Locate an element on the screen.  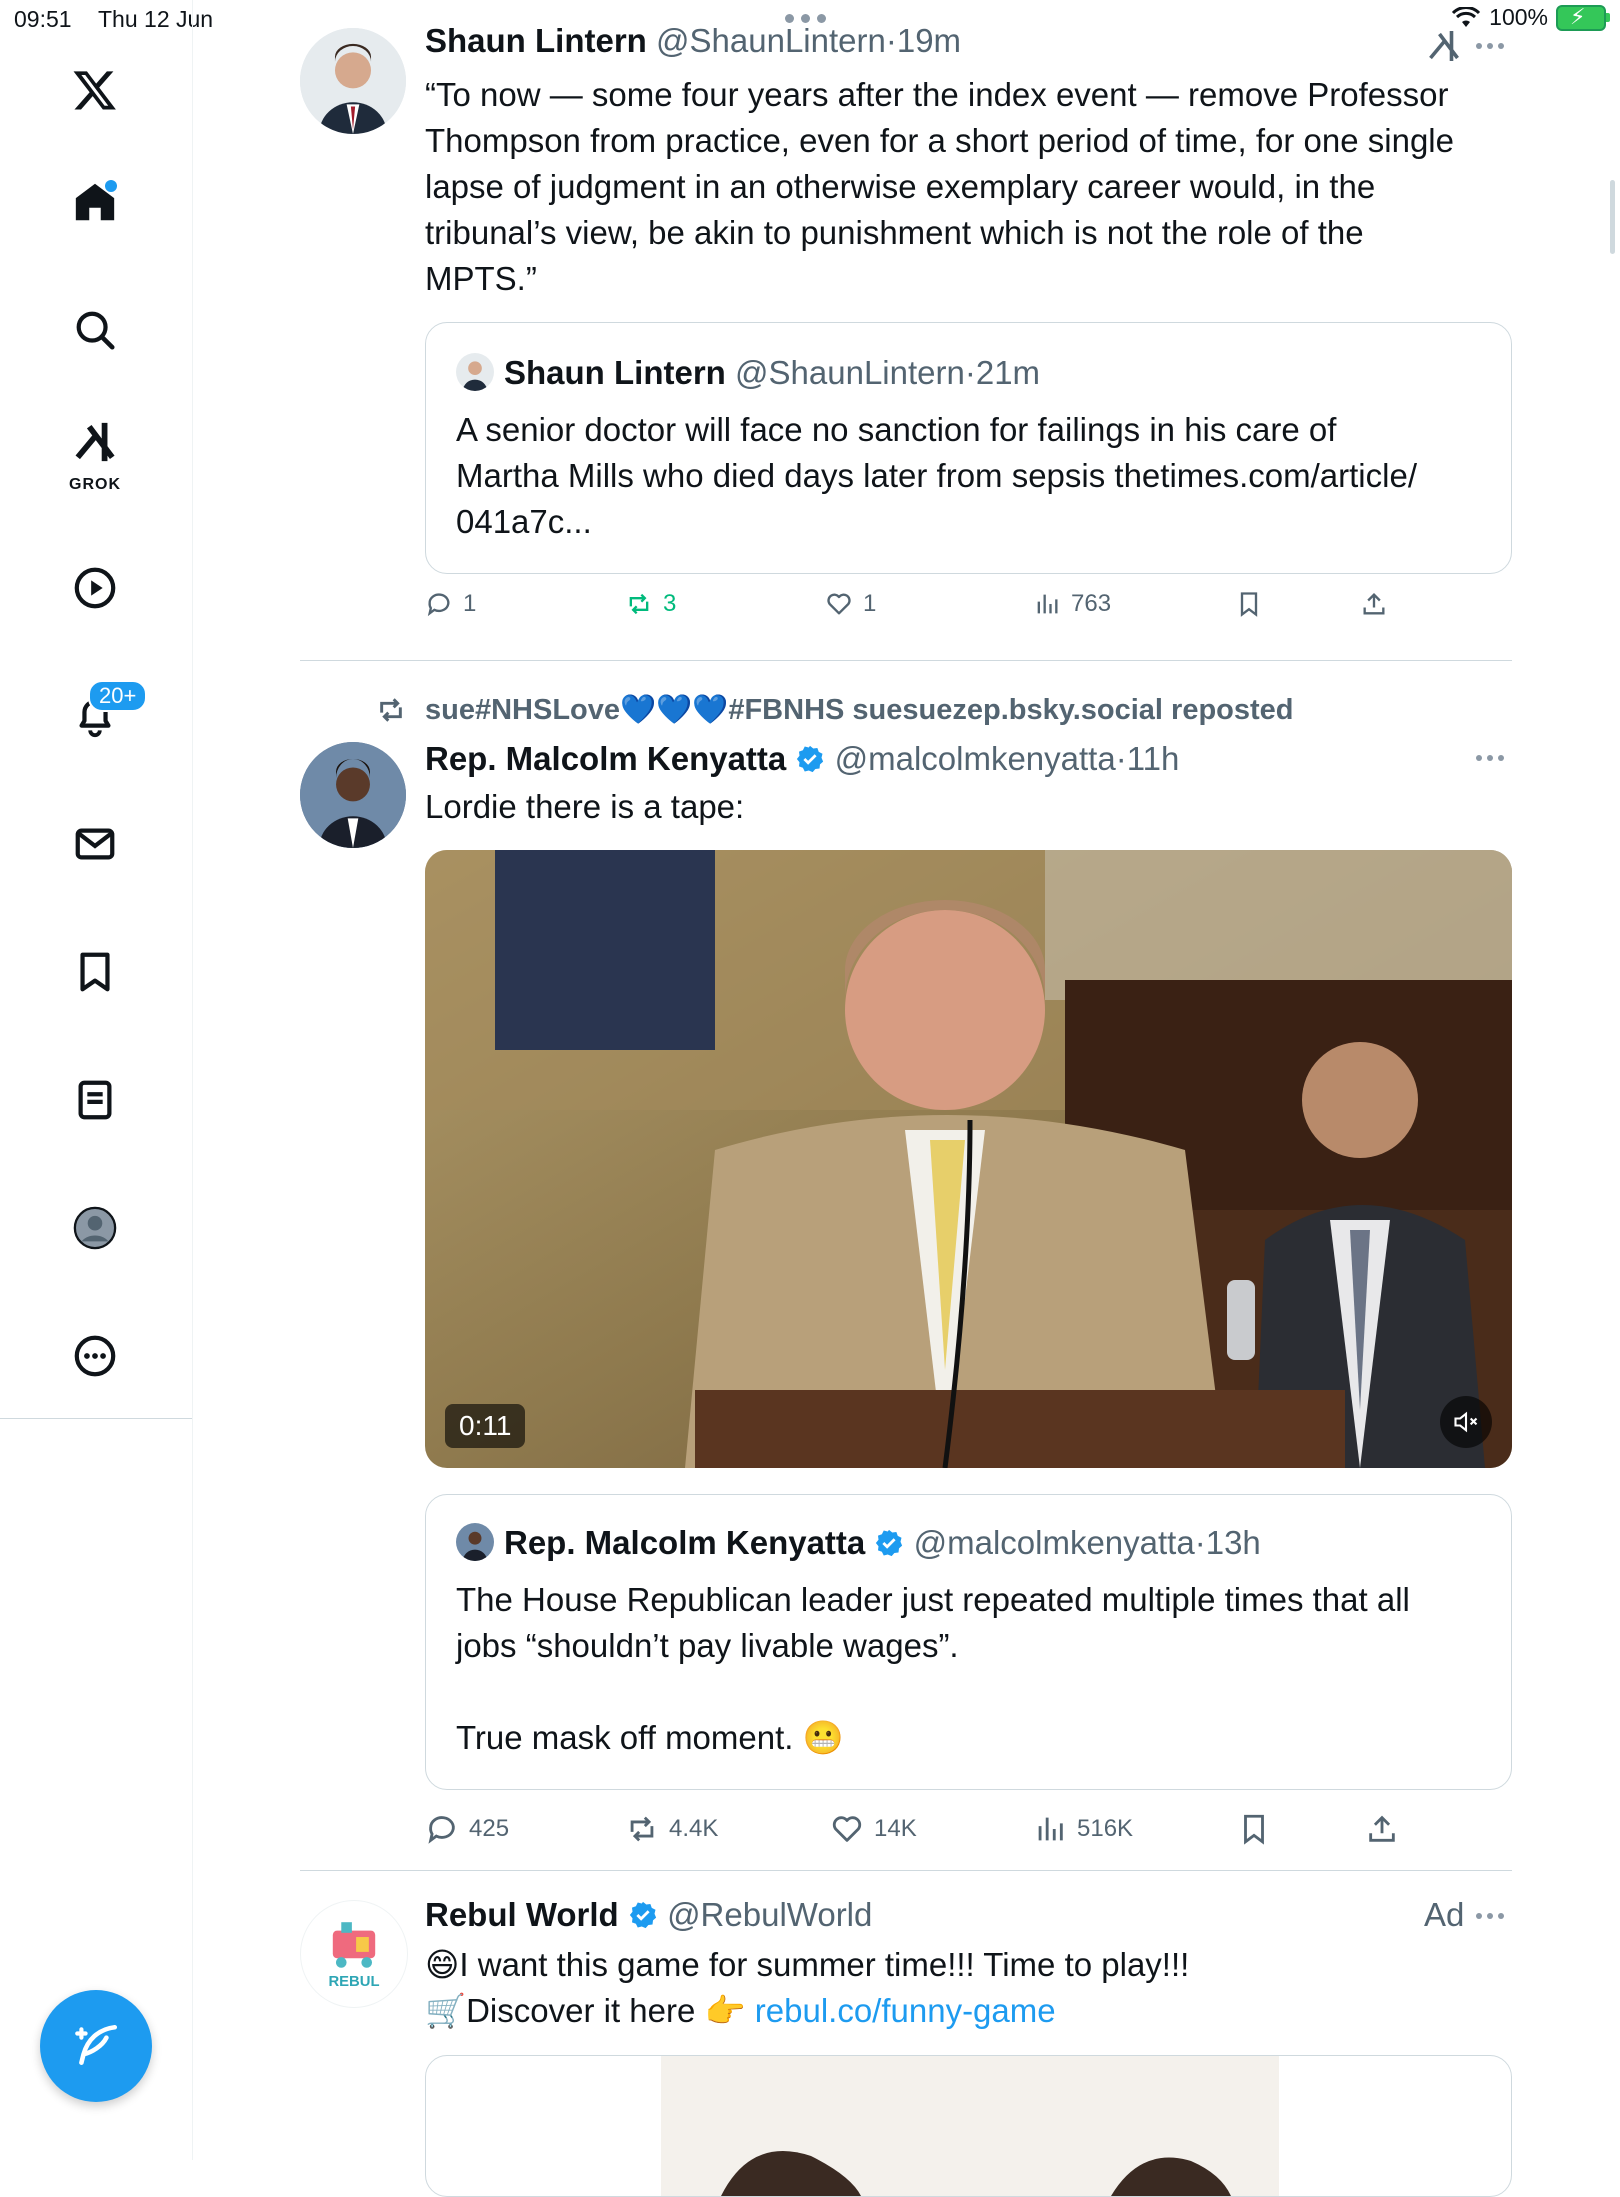
profile-avatar-icon is located at coordinates (95, 1228).